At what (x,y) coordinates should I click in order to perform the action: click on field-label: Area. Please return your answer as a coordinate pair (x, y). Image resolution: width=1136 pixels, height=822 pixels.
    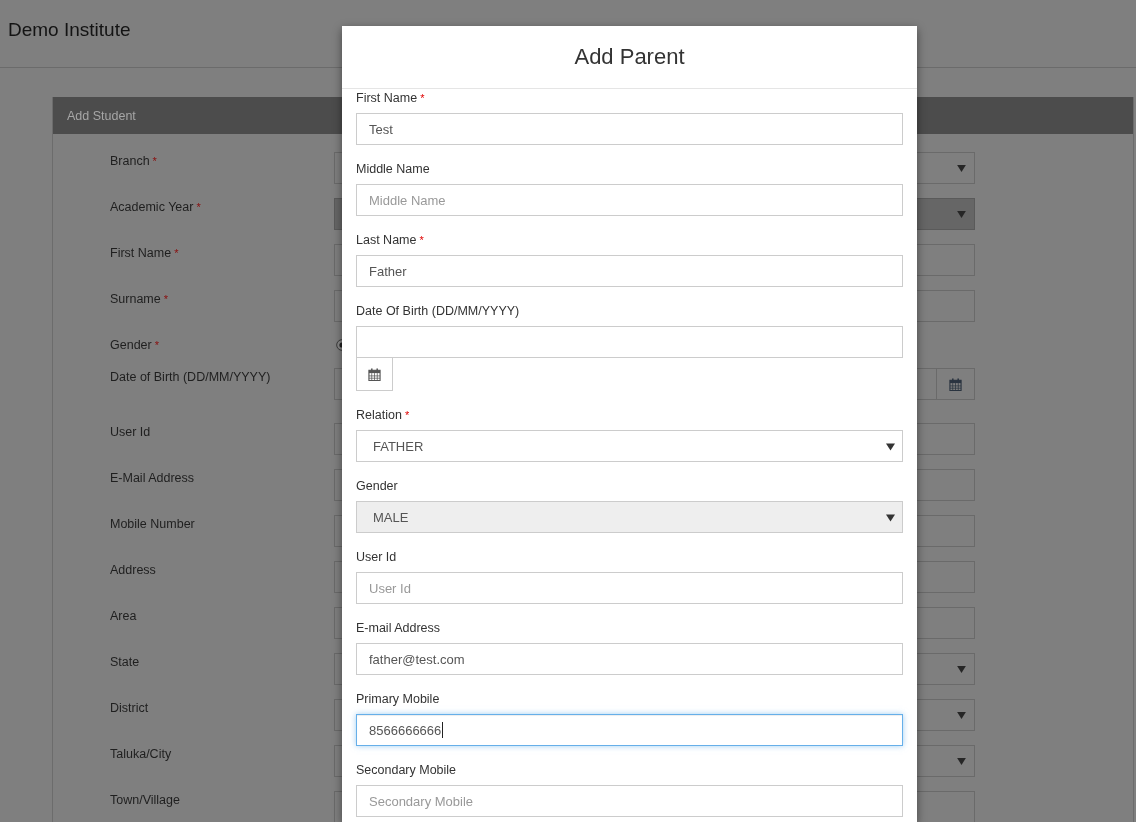
    Looking at the image, I should click on (123, 616).